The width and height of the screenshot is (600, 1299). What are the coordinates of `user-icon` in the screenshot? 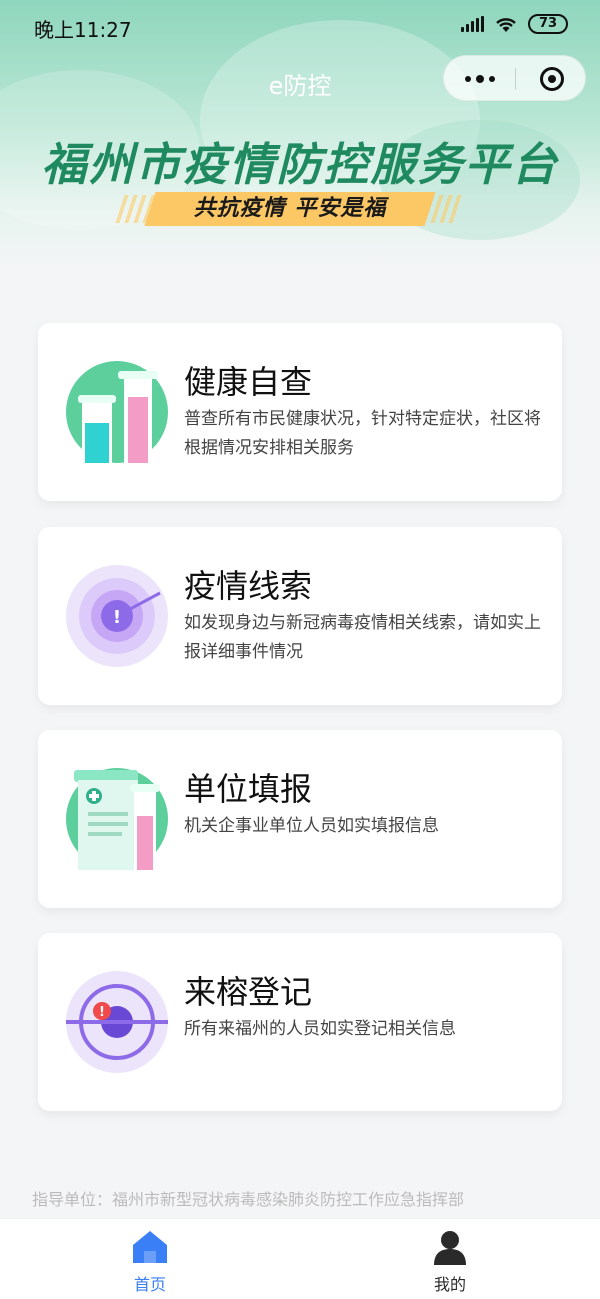 It's located at (450, 1248).